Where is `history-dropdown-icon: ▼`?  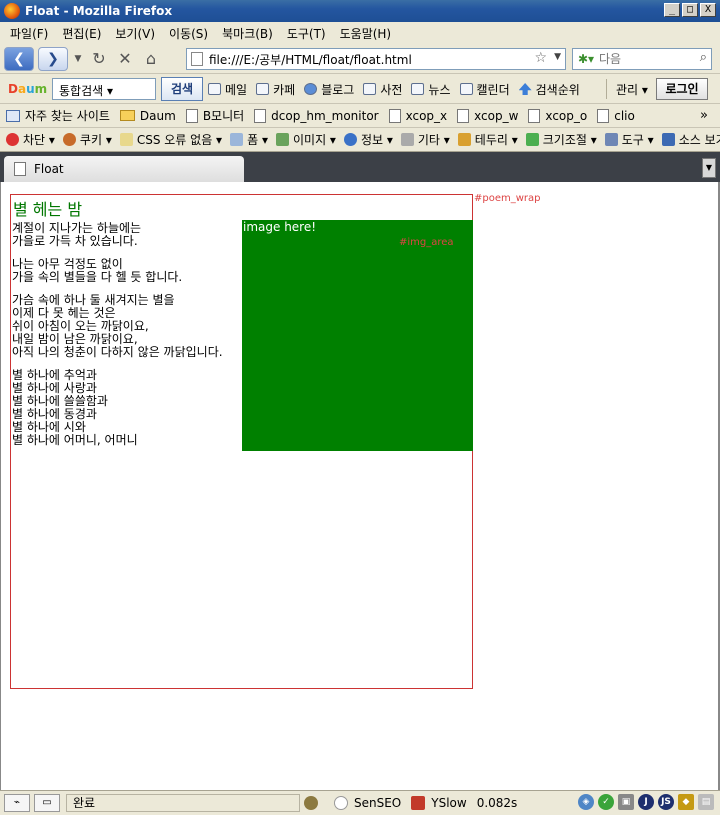
history-dropdown-icon: ▼ is located at coordinates (78, 59).